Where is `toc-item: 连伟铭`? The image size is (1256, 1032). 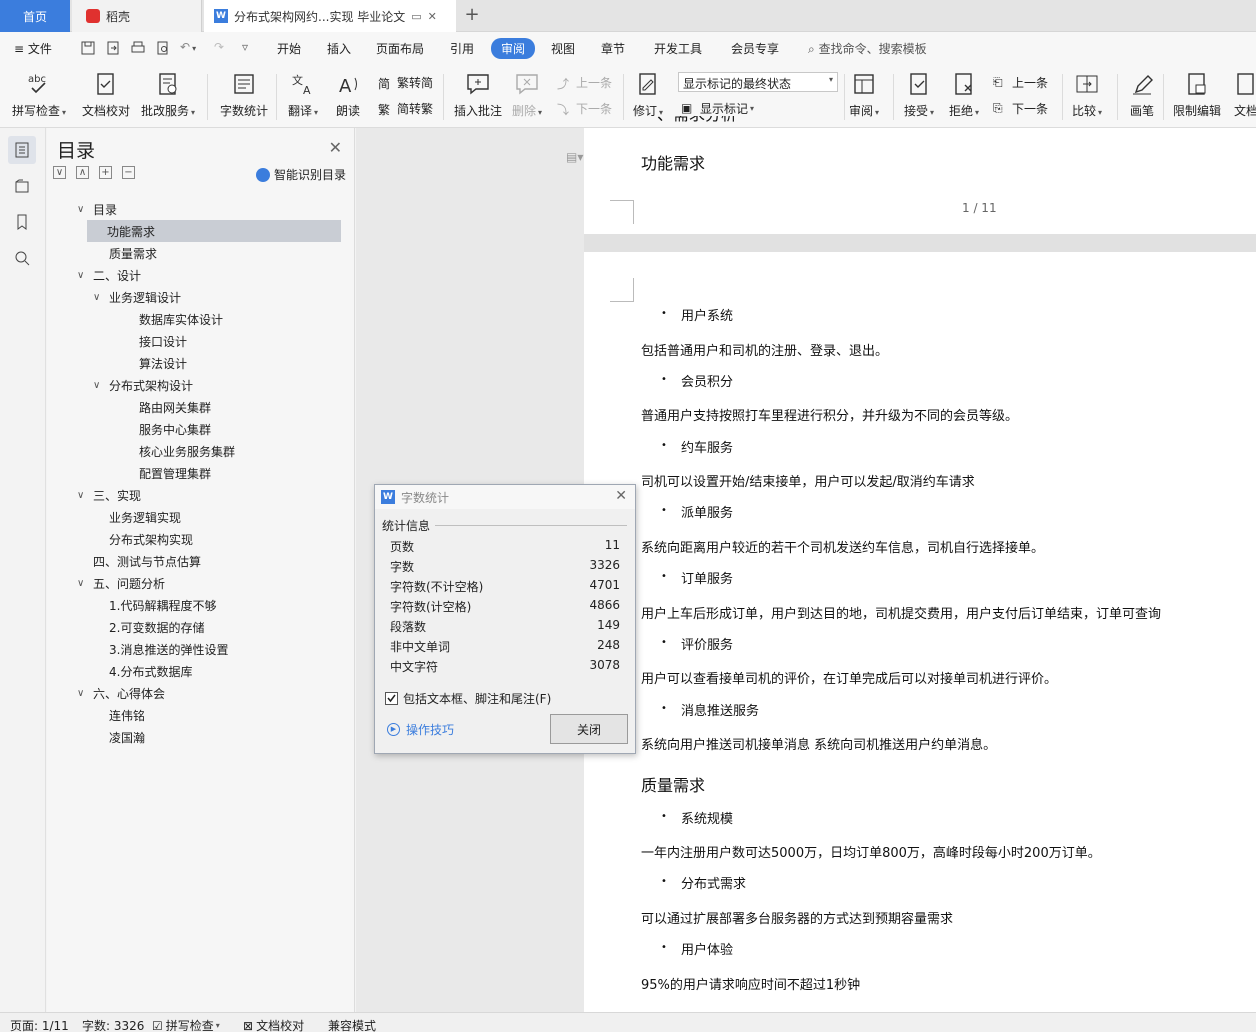 toc-item: 连伟铭 is located at coordinates (119, 715).